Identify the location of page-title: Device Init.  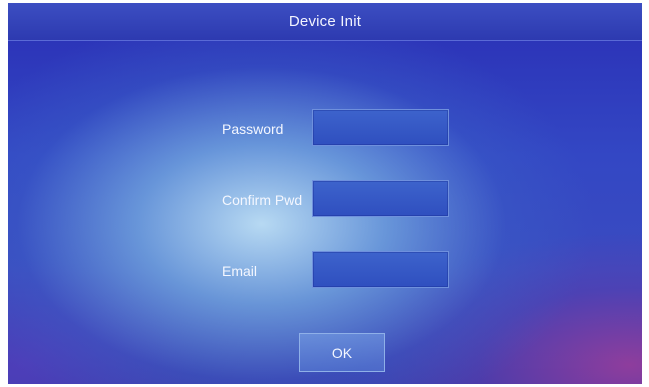
(325, 21).